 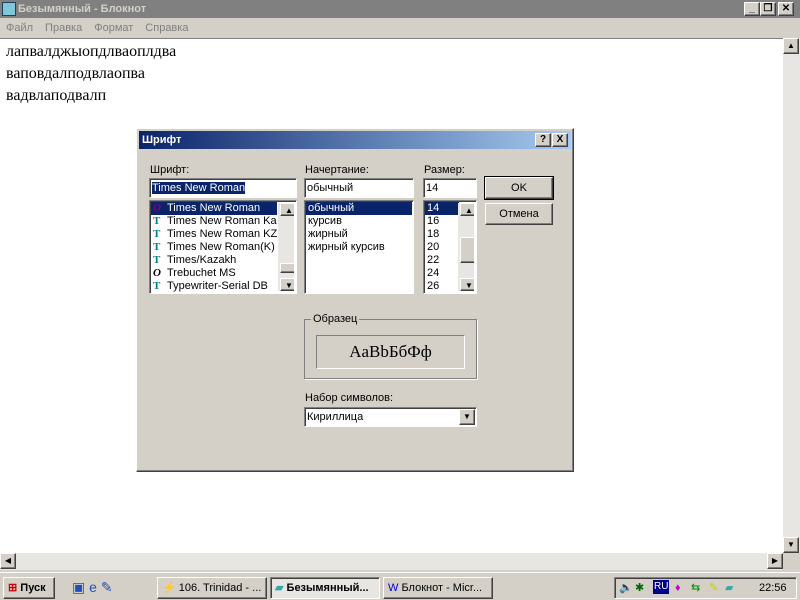 What do you see at coordinates (626, 588) in the screenshot?
I see `volume-icon: 🔈` at bounding box center [626, 588].